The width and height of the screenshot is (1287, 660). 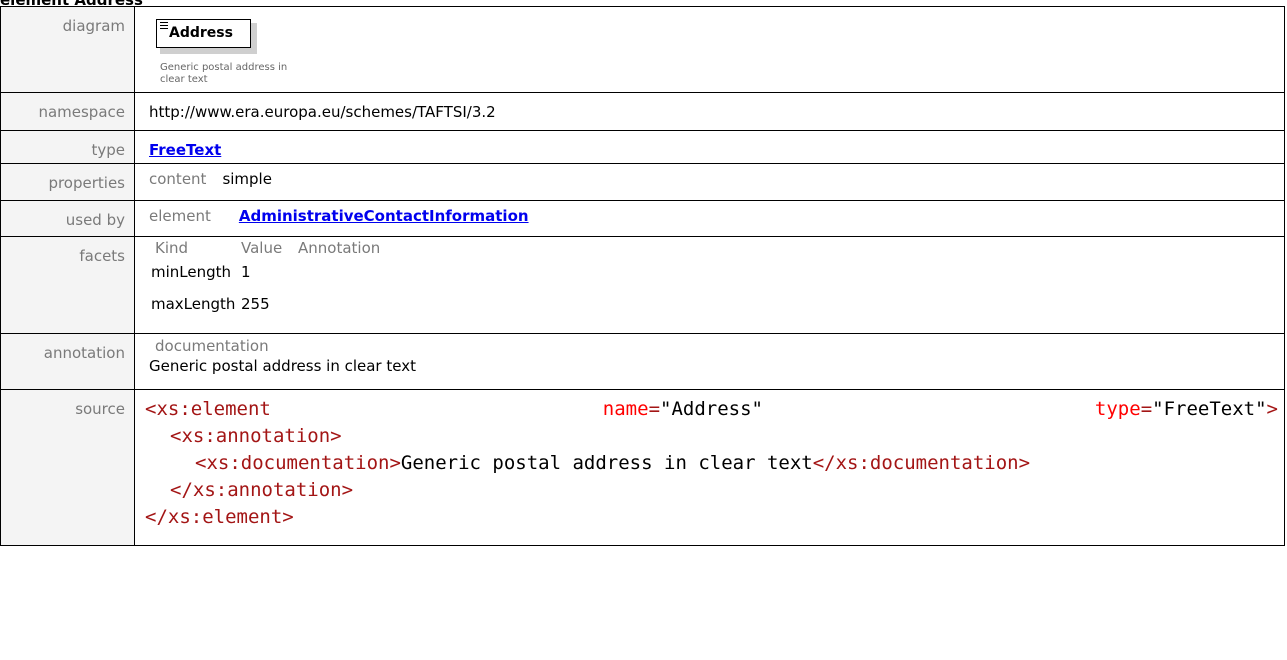 I want to click on source-attr-name: name, so click(x=625, y=409).